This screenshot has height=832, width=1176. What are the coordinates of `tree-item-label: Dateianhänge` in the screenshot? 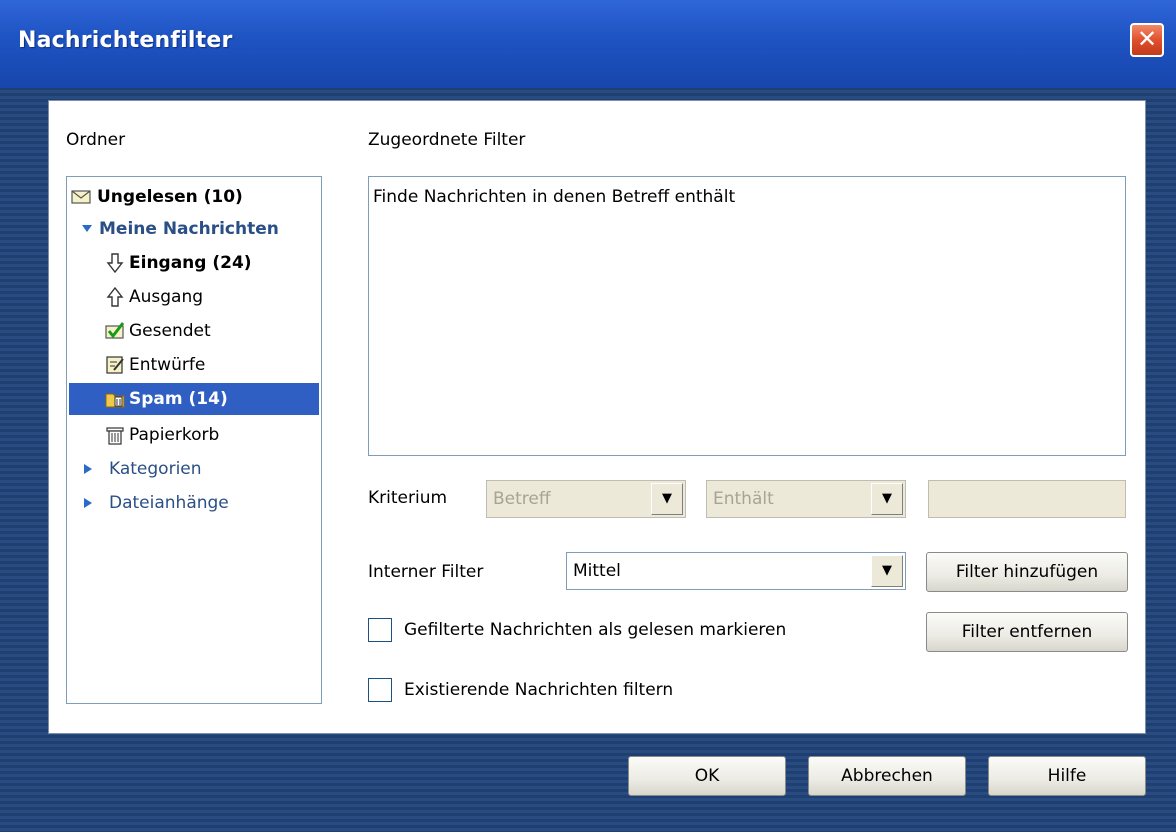 It's located at (169, 503).